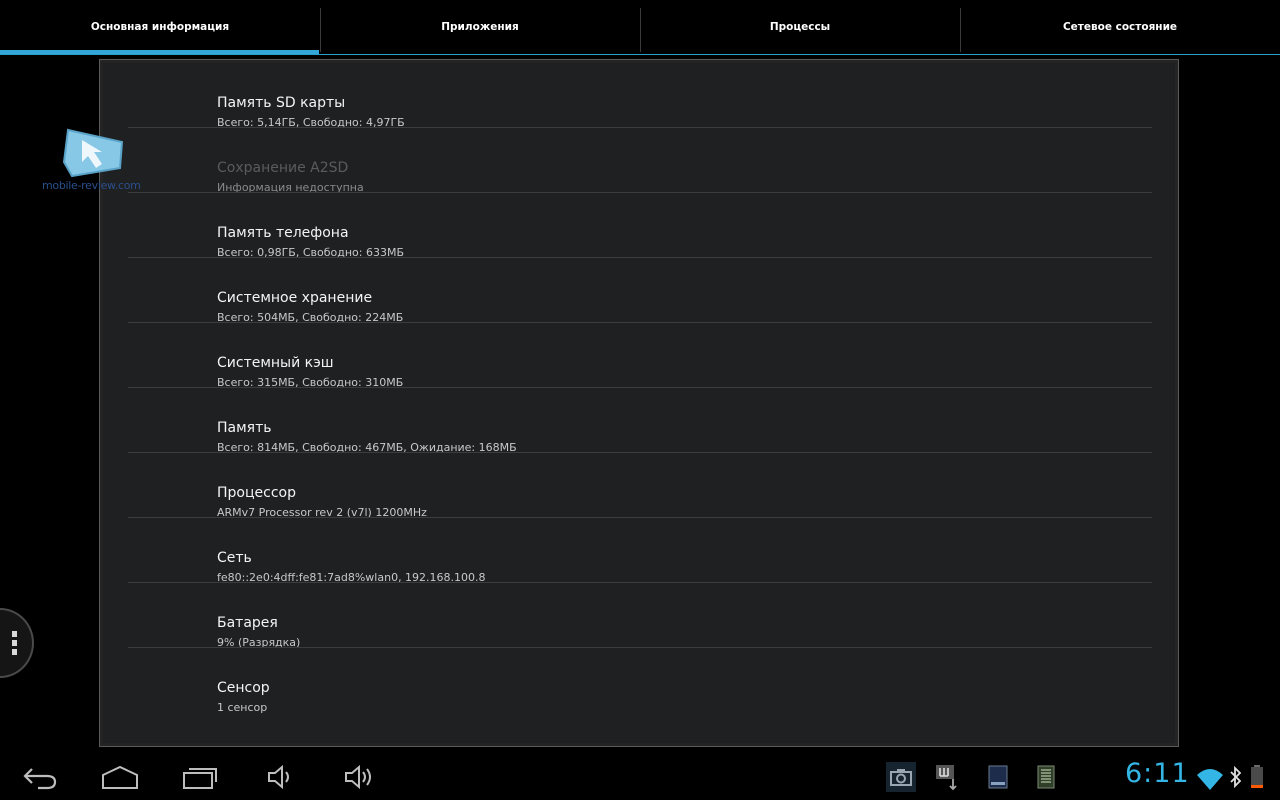 The image size is (1280, 800). I want to click on back-icon, so click(40, 779).